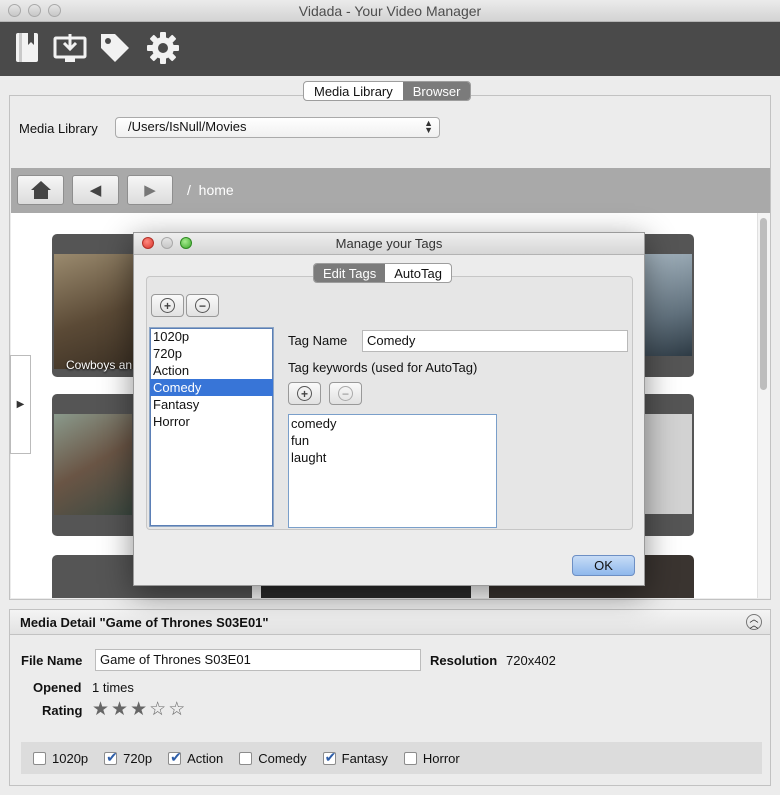 The image size is (780, 795). What do you see at coordinates (364, 758) in the screenshot?
I see `tag-checkbox-label: Fantasy` at bounding box center [364, 758].